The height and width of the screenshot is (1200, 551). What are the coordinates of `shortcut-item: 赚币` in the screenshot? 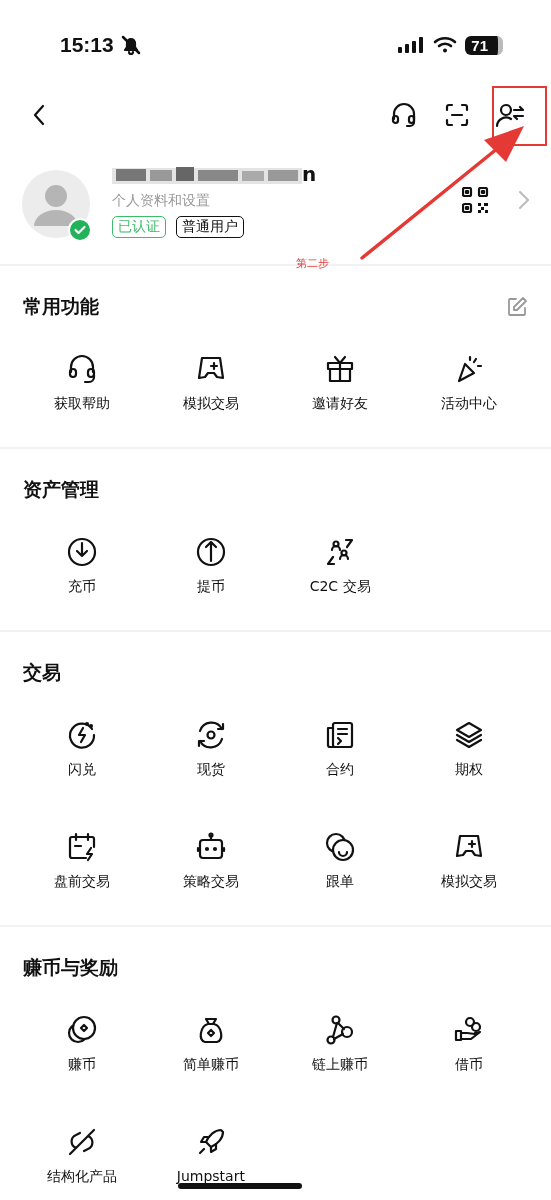 It's located at (82, 1044).